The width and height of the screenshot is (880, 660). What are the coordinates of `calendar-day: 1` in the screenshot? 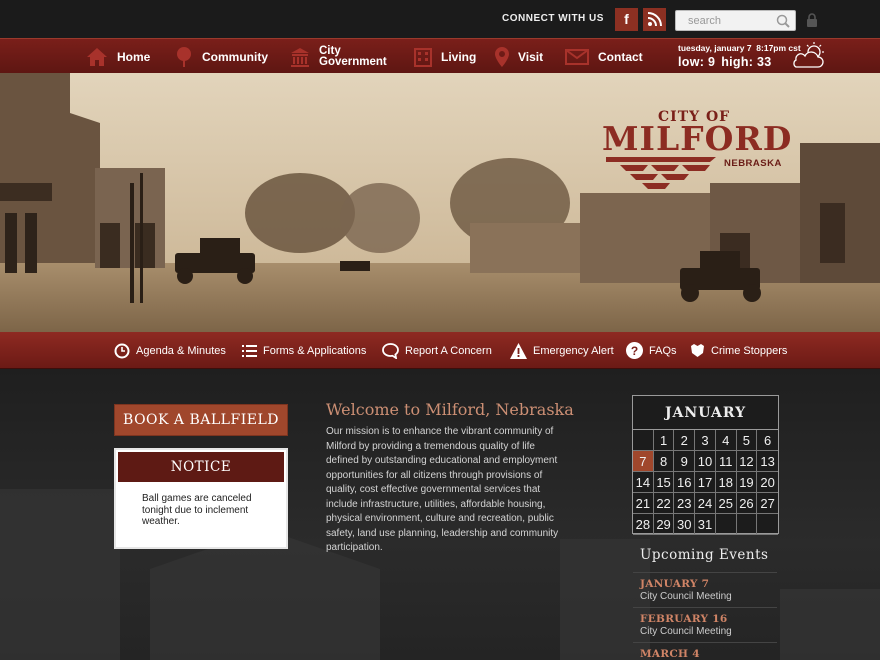 It's located at (664, 440).